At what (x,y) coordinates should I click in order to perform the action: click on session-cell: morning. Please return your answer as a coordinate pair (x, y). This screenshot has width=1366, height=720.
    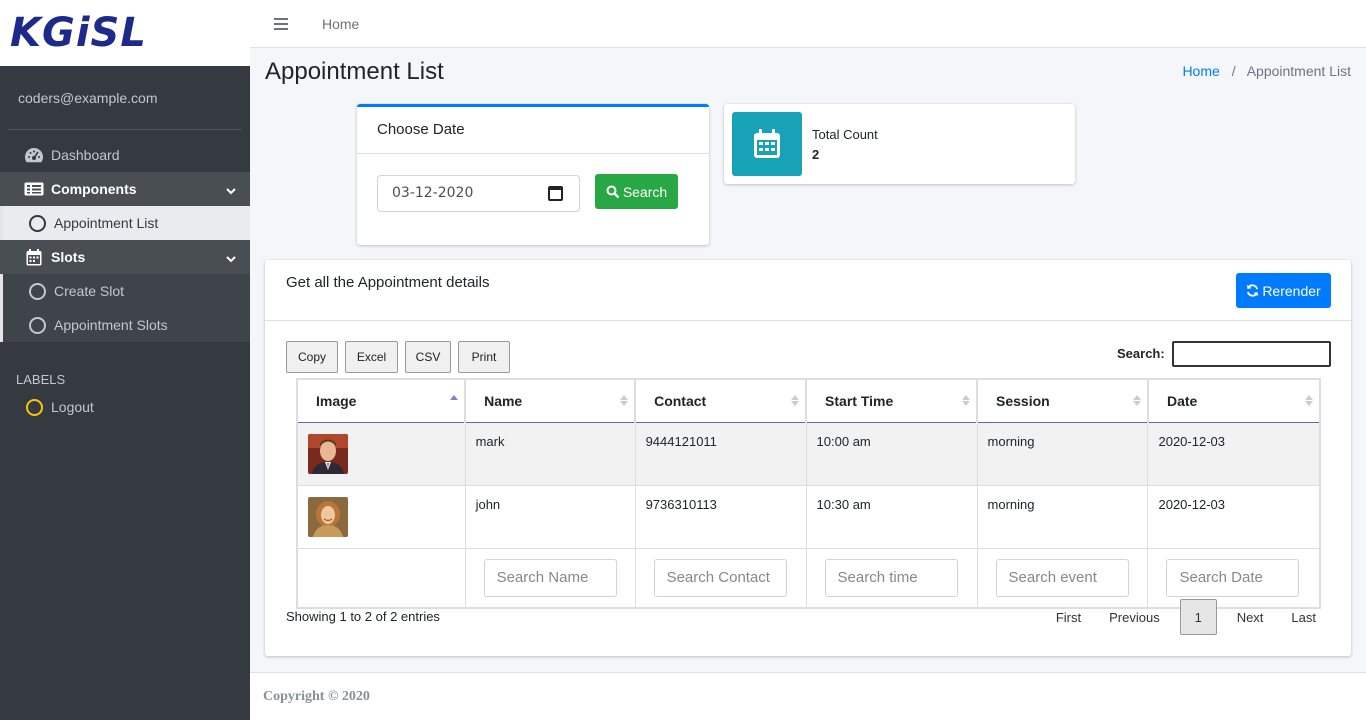
    Looking at the image, I should click on (1062, 453).